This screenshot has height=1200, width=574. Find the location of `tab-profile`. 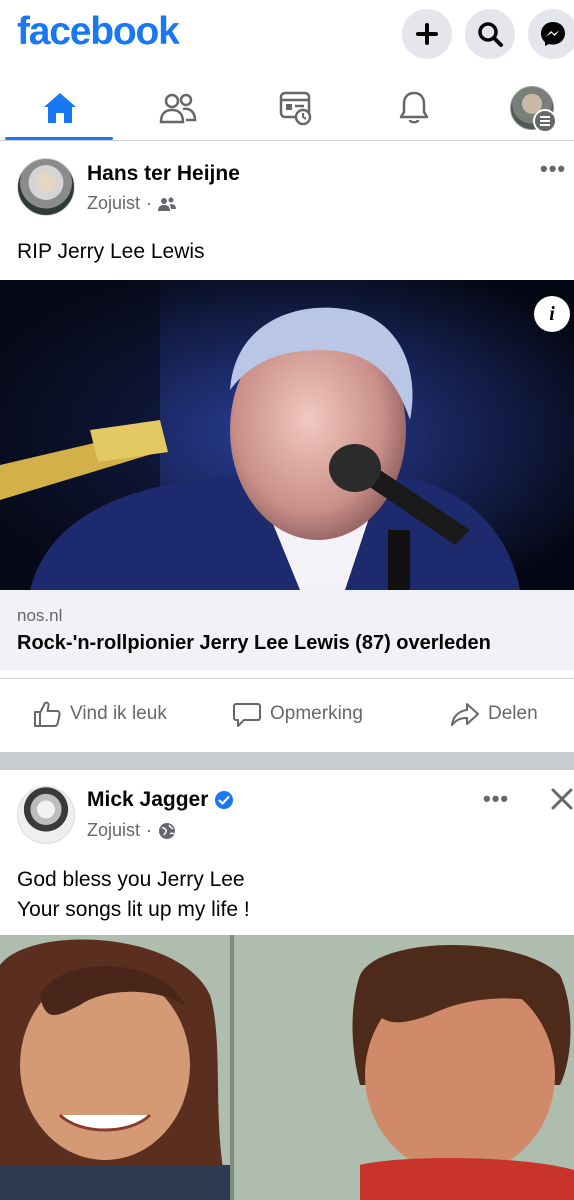

tab-profile is located at coordinates (524, 108).